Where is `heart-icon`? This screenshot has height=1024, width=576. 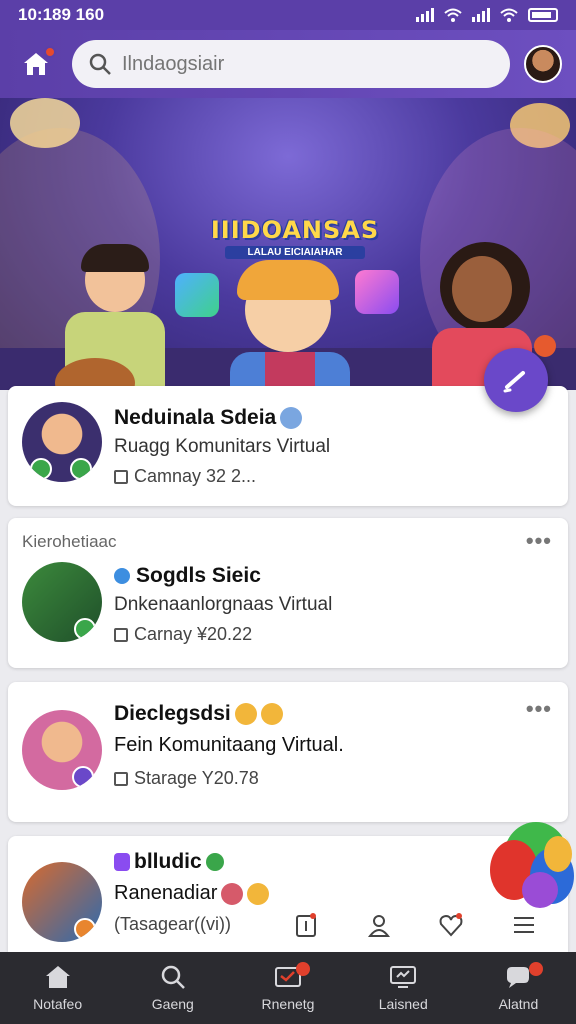 heart-icon is located at coordinates (451, 925).